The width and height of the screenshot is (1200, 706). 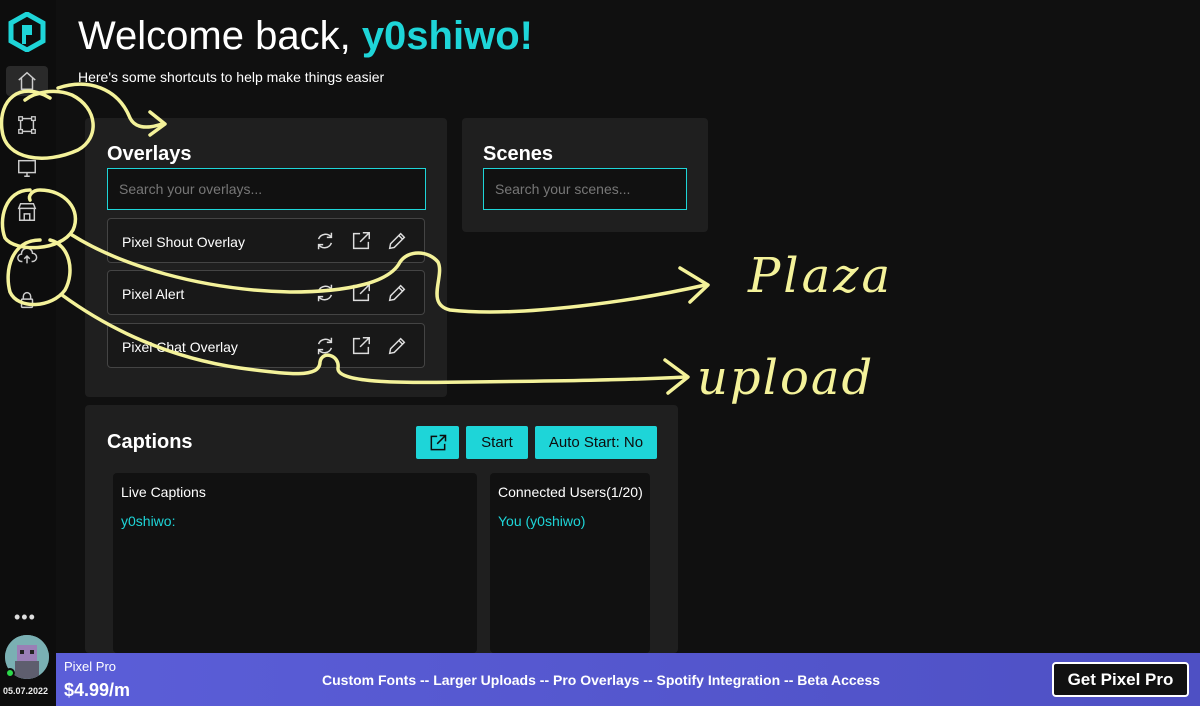 What do you see at coordinates (220, 36) in the screenshot?
I see `welcome-prefix: Welcome back,` at bounding box center [220, 36].